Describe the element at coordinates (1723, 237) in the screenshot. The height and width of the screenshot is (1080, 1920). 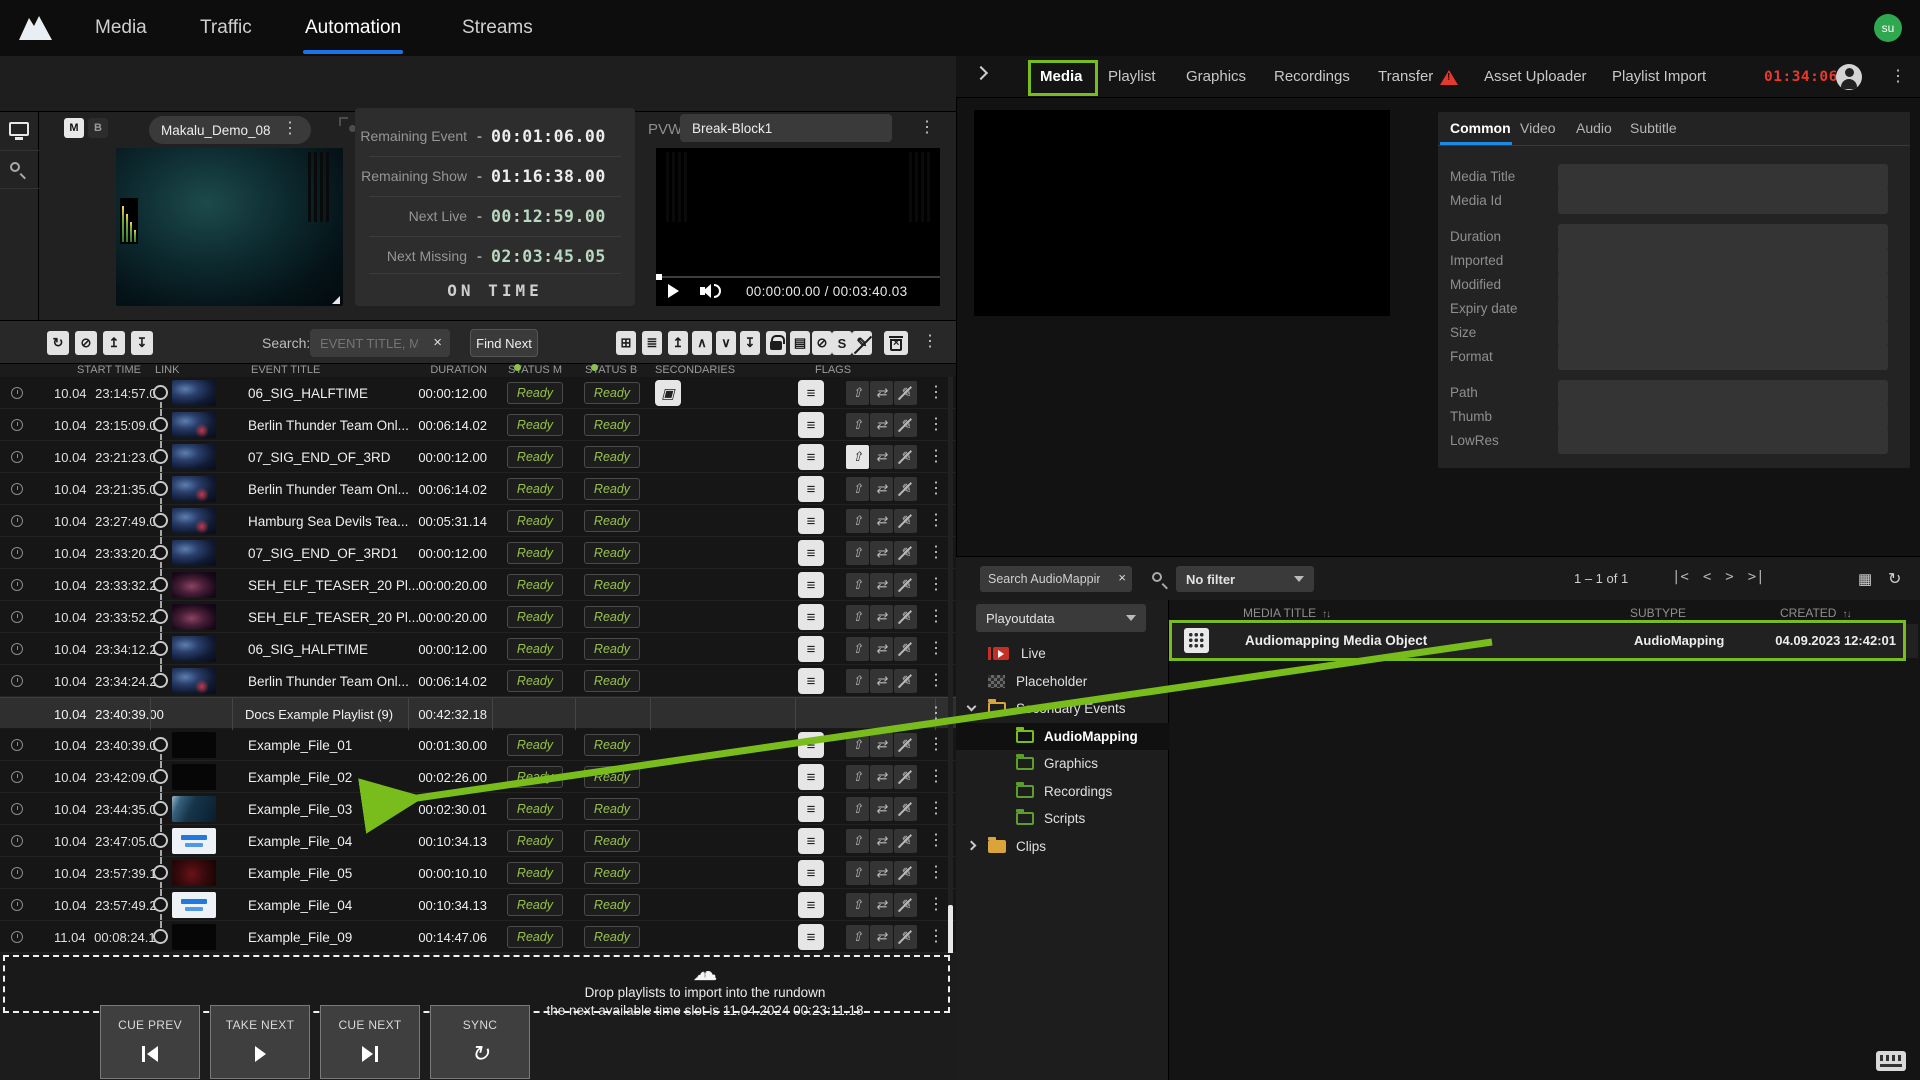
I see `meta-field-duration` at that location.